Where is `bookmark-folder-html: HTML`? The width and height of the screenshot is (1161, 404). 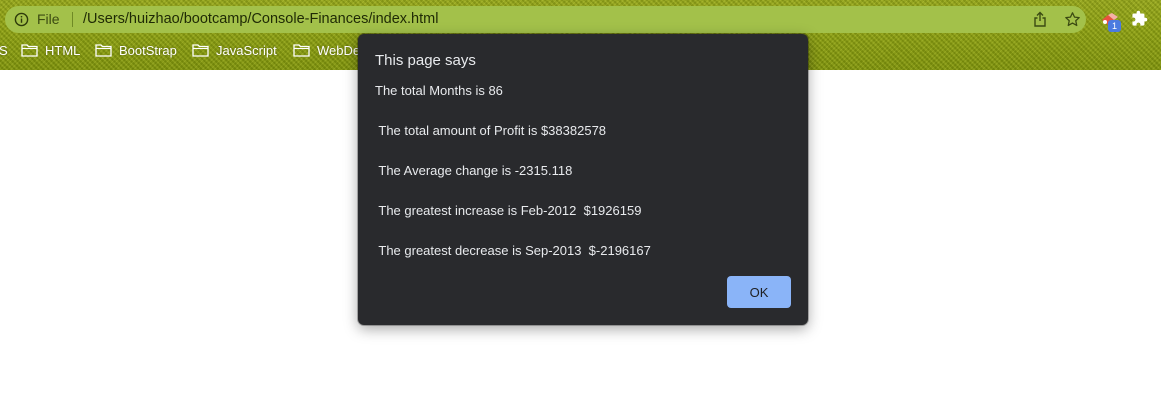
bookmark-folder-html: HTML is located at coordinates (50, 50).